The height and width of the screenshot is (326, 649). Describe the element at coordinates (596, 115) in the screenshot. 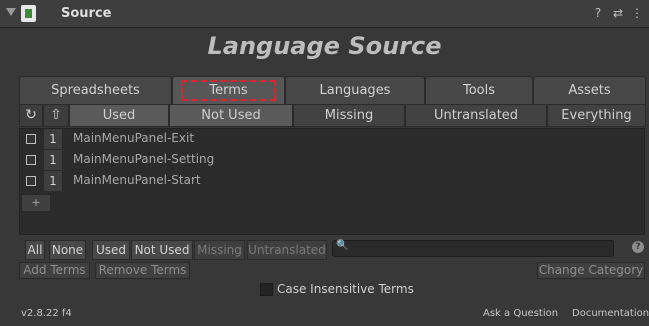

I see `filter-everything: Everything` at that location.